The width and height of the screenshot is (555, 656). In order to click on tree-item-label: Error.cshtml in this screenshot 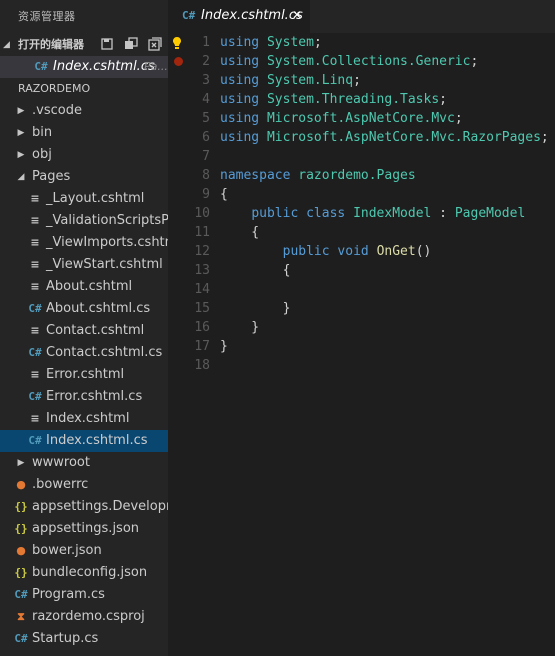, I will do `click(85, 374)`.